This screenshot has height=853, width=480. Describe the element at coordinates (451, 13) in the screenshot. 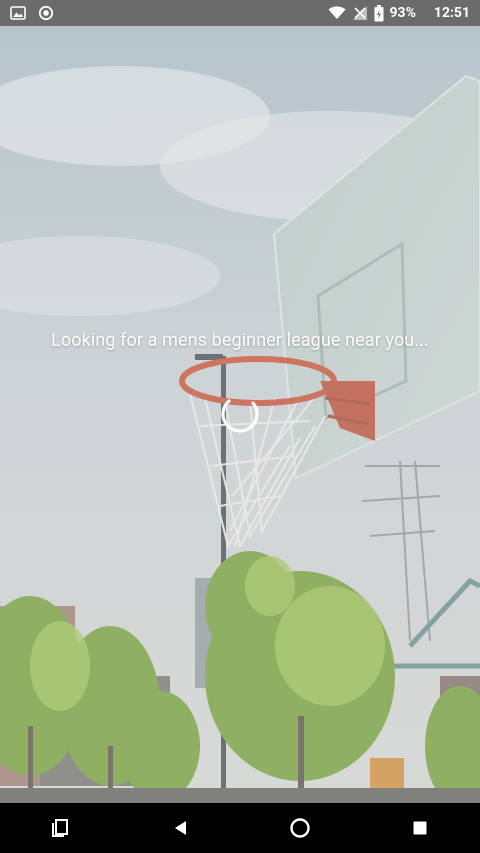

I see `status-time: 12:51` at that location.